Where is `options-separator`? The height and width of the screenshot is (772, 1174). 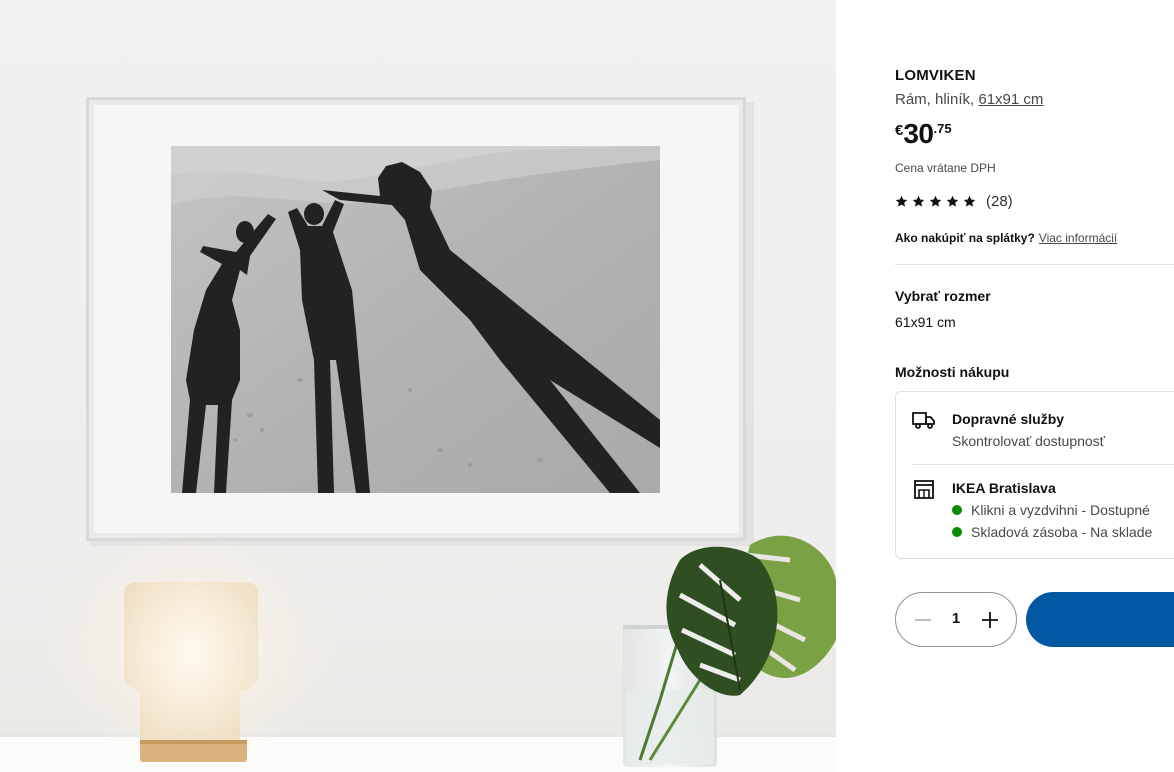
options-separator is located at coordinates (1043, 464).